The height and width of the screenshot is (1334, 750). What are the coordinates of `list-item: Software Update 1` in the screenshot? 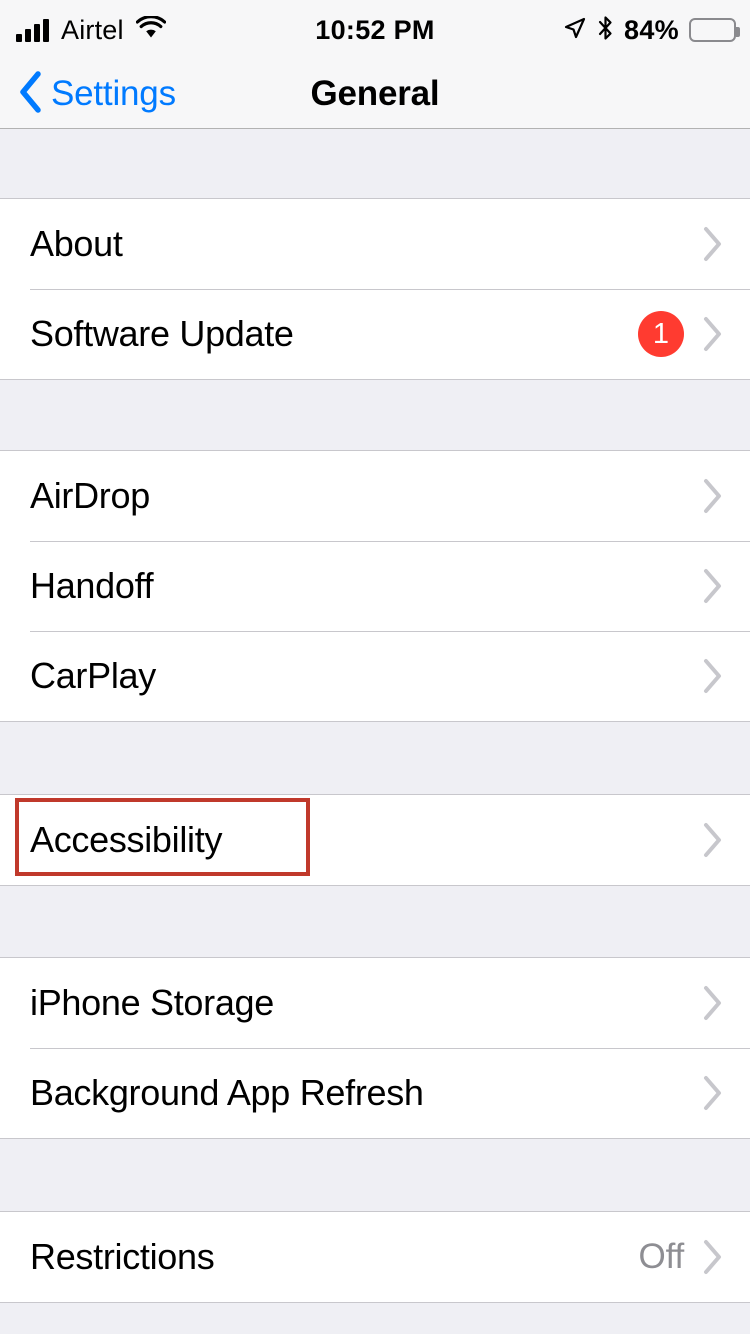 It's located at (375, 334).